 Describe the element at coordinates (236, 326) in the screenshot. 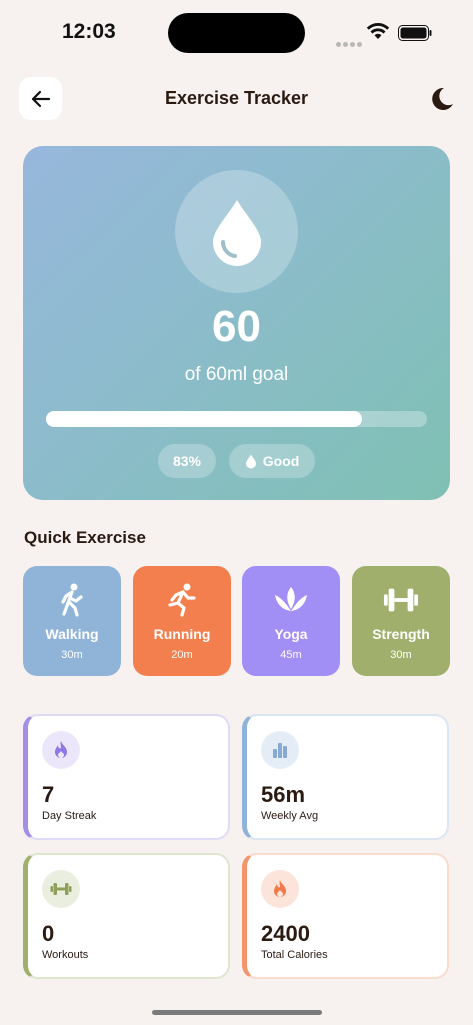

I see `hydration-value: 60` at that location.